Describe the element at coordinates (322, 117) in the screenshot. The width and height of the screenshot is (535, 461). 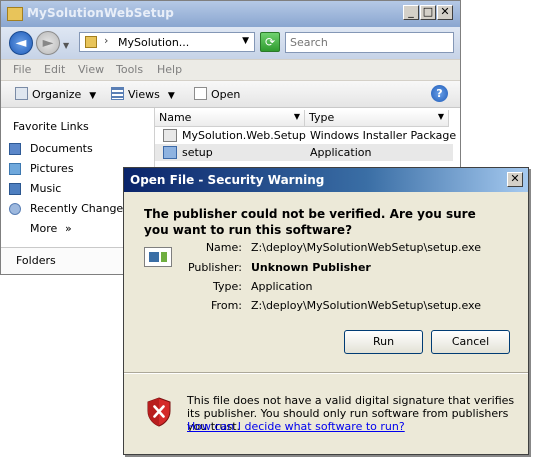
I see `column-header-label: Type` at that location.